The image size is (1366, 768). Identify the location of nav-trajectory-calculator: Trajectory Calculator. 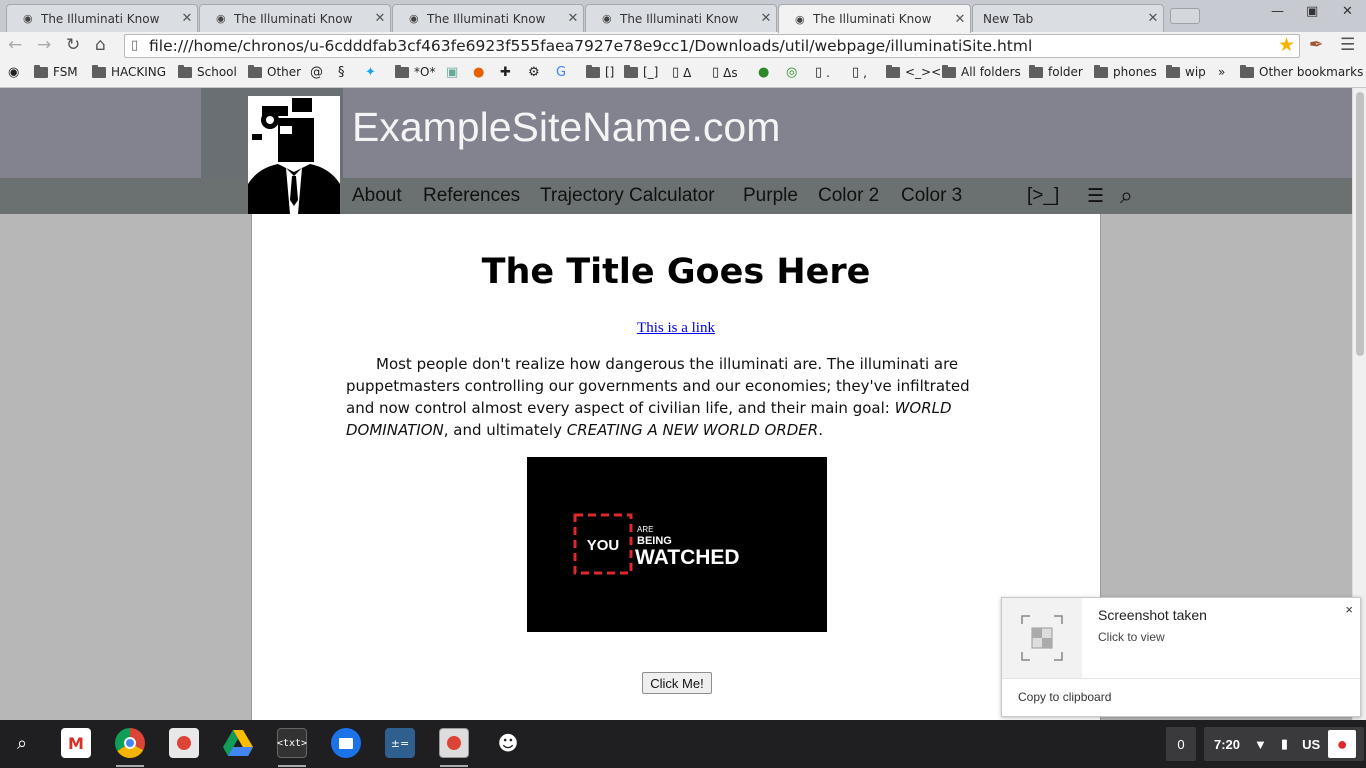
(627, 196).